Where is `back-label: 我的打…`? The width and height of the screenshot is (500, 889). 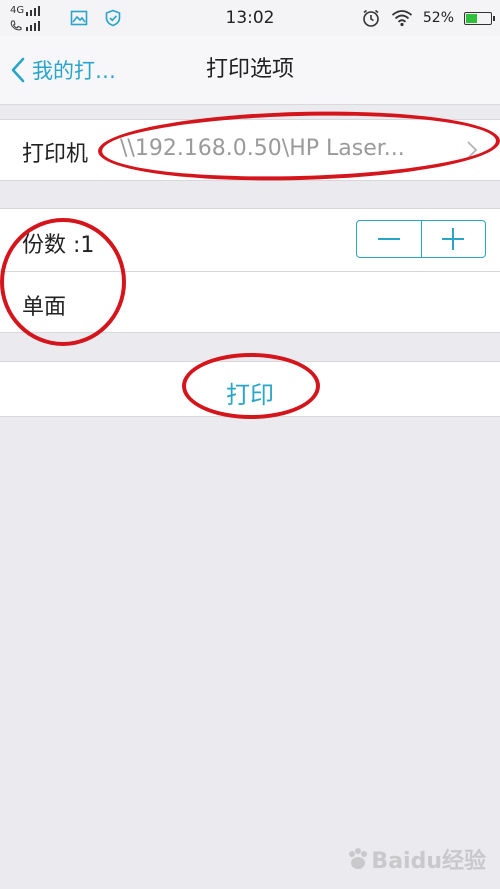
back-label: 我的打… is located at coordinates (74, 71).